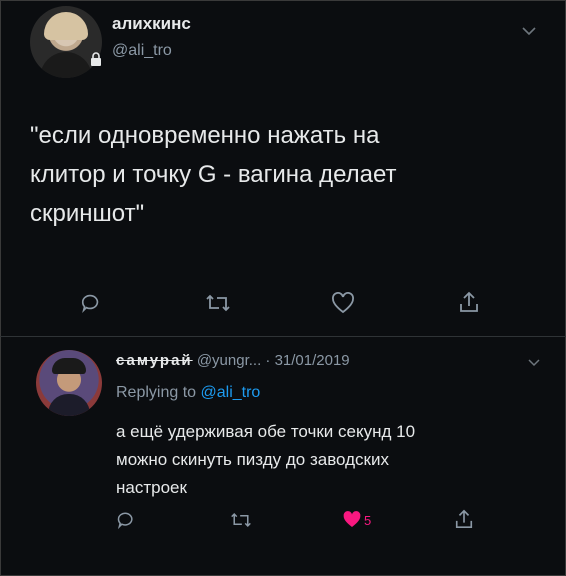 The image size is (566, 576). Describe the element at coordinates (66, 65) in the screenshot. I see `avatar-body` at that location.